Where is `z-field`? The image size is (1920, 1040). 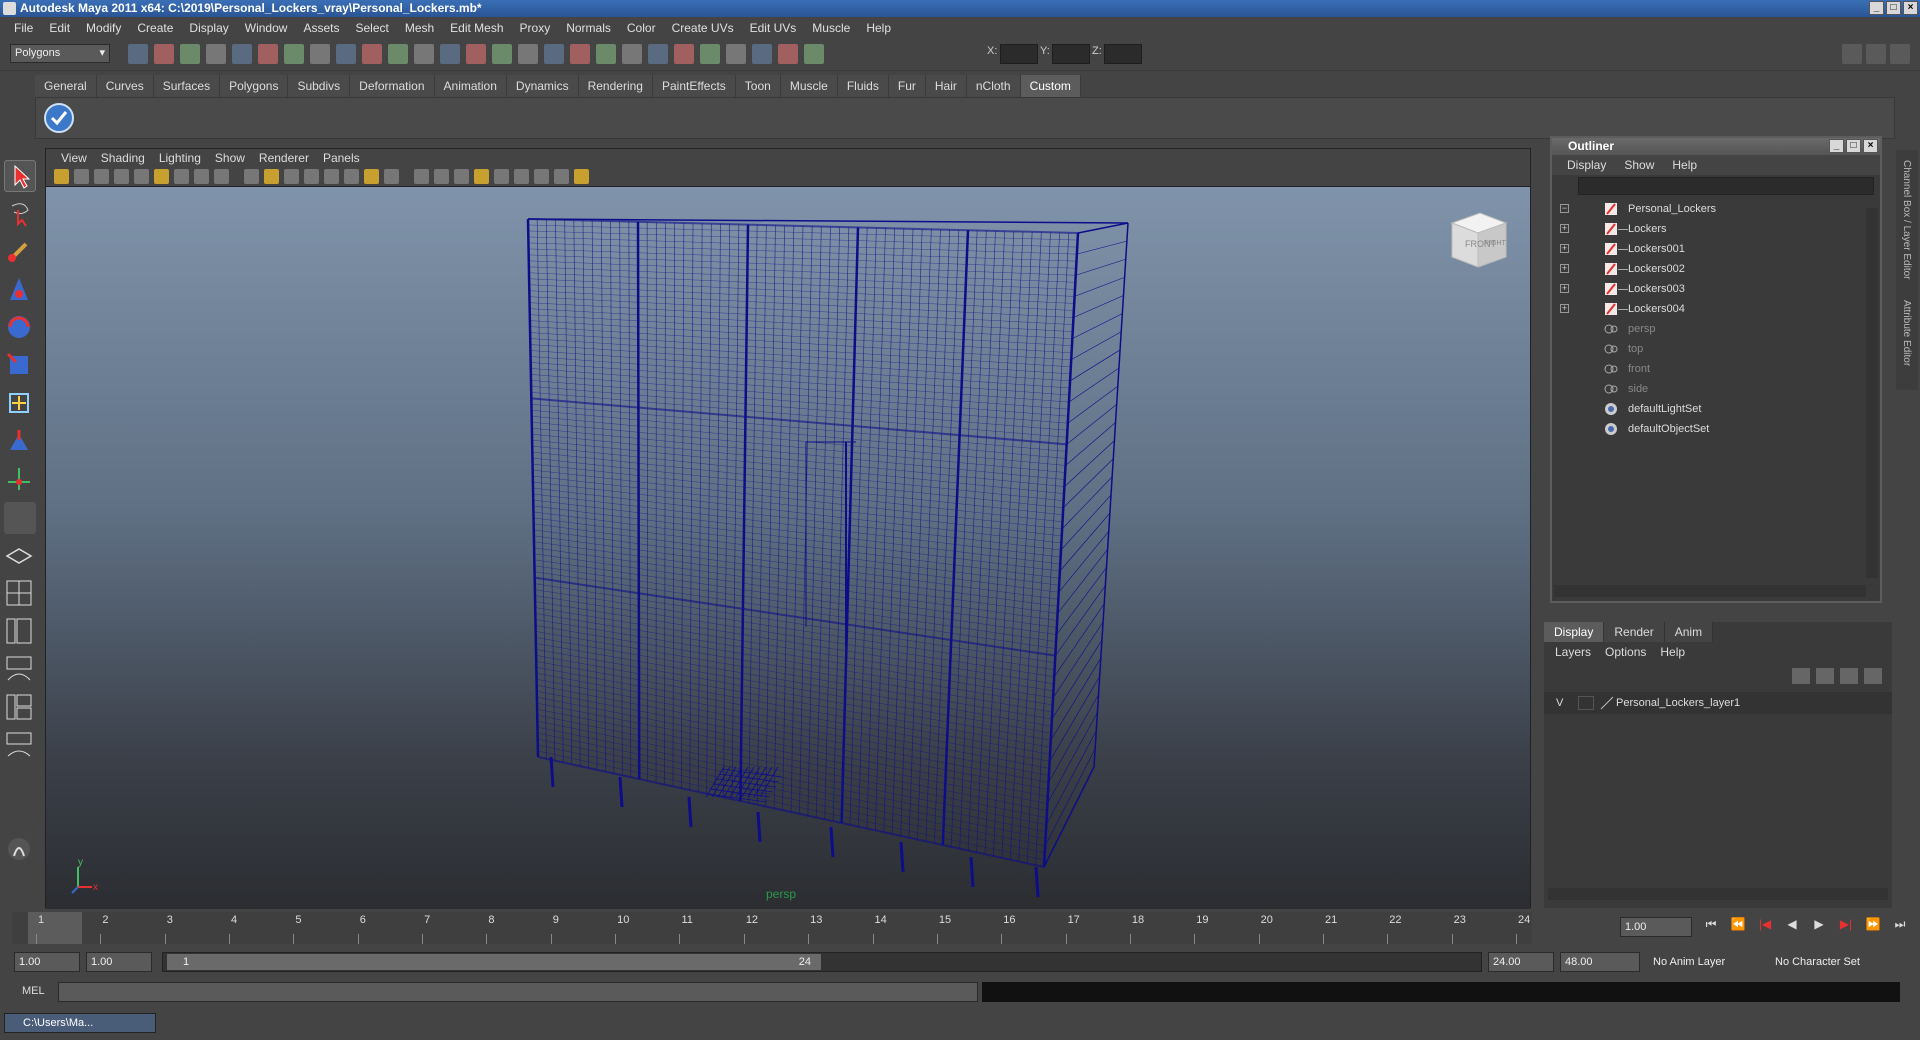 z-field is located at coordinates (1123, 54).